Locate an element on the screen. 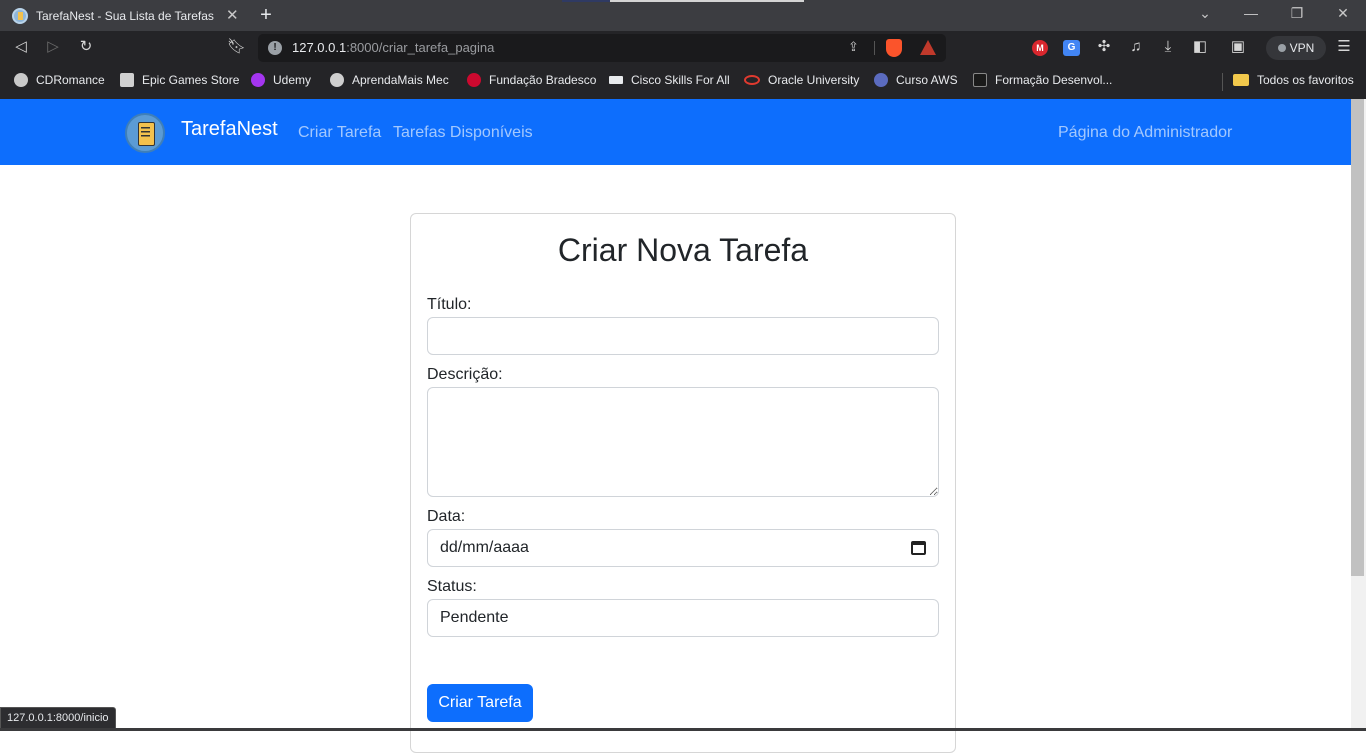 The height and width of the screenshot is (753, 1366). cdromance-icon is located at coordinates (21, 80).